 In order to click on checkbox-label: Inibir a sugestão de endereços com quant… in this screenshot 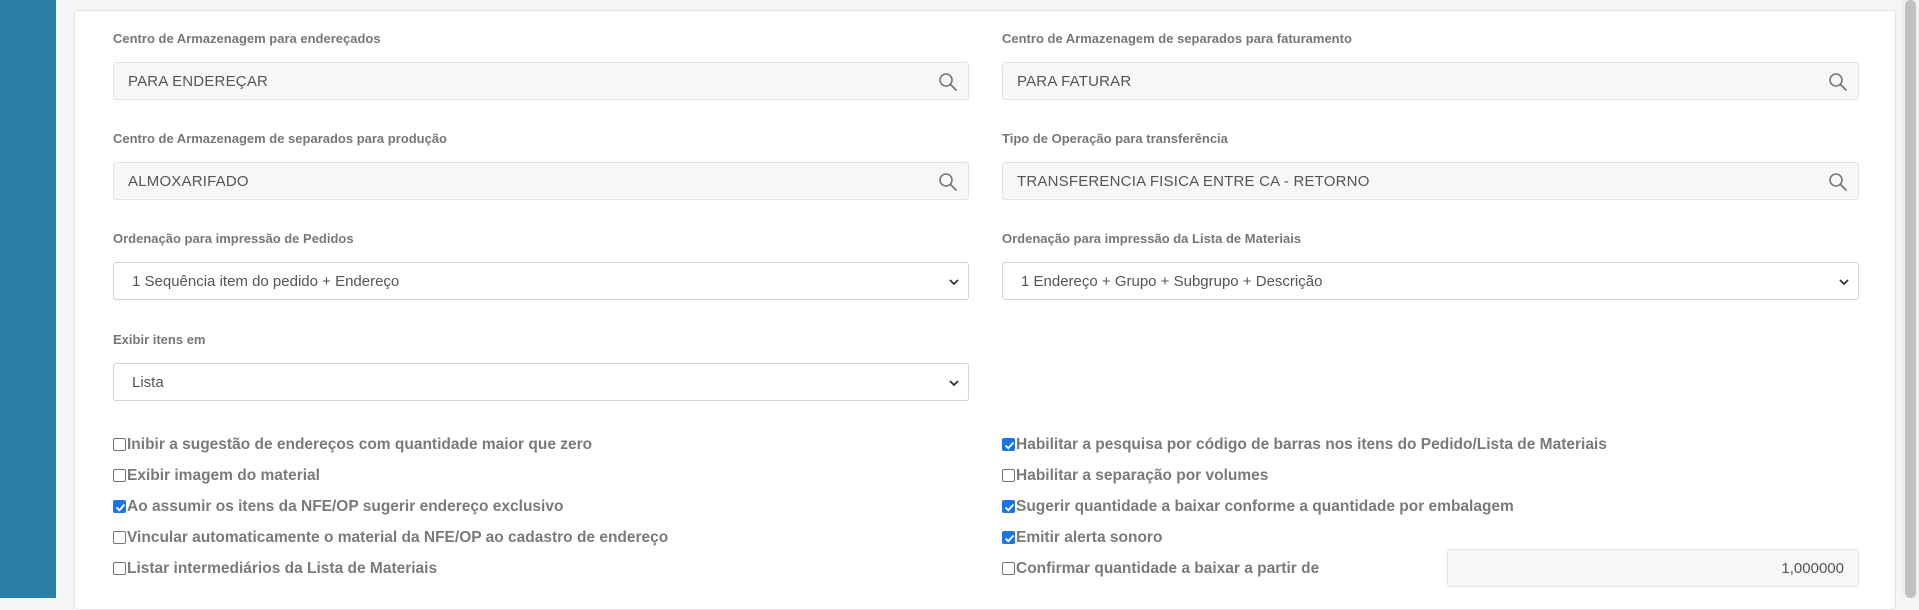, I will do `click(360, 444)`.